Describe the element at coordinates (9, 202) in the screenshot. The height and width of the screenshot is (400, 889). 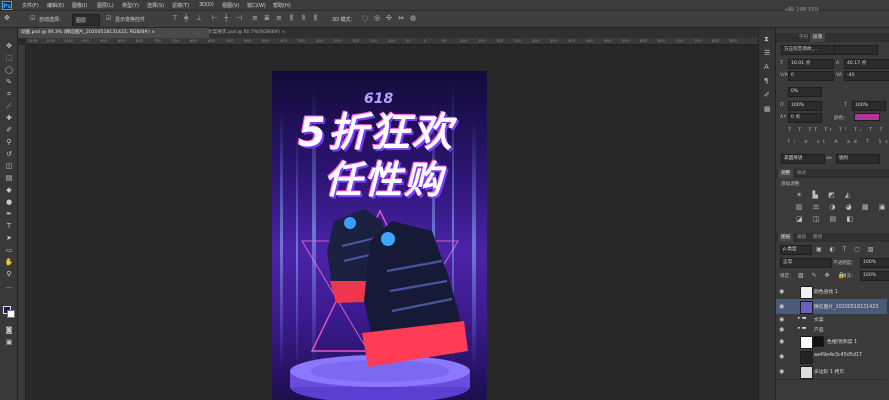
I see `dodge-tool-icon: ●` at that location.